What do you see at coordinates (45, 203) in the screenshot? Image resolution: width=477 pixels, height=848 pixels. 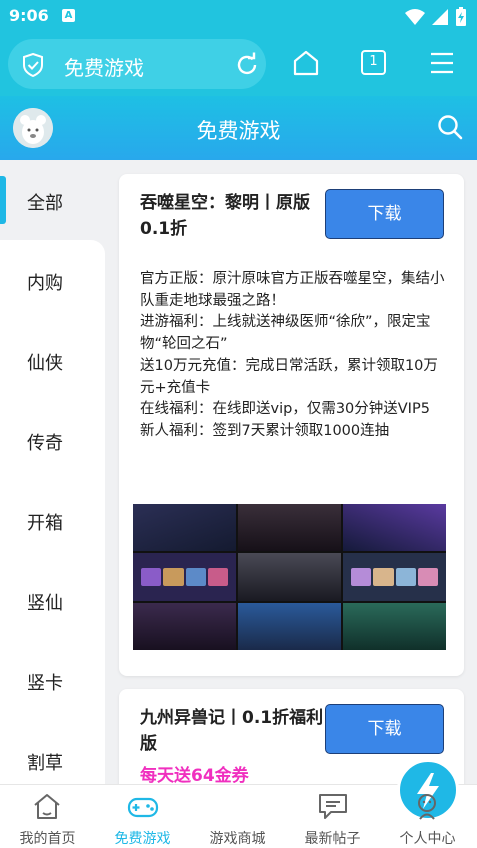 I see `category-label: 全部` at bounding box center [45, 203].